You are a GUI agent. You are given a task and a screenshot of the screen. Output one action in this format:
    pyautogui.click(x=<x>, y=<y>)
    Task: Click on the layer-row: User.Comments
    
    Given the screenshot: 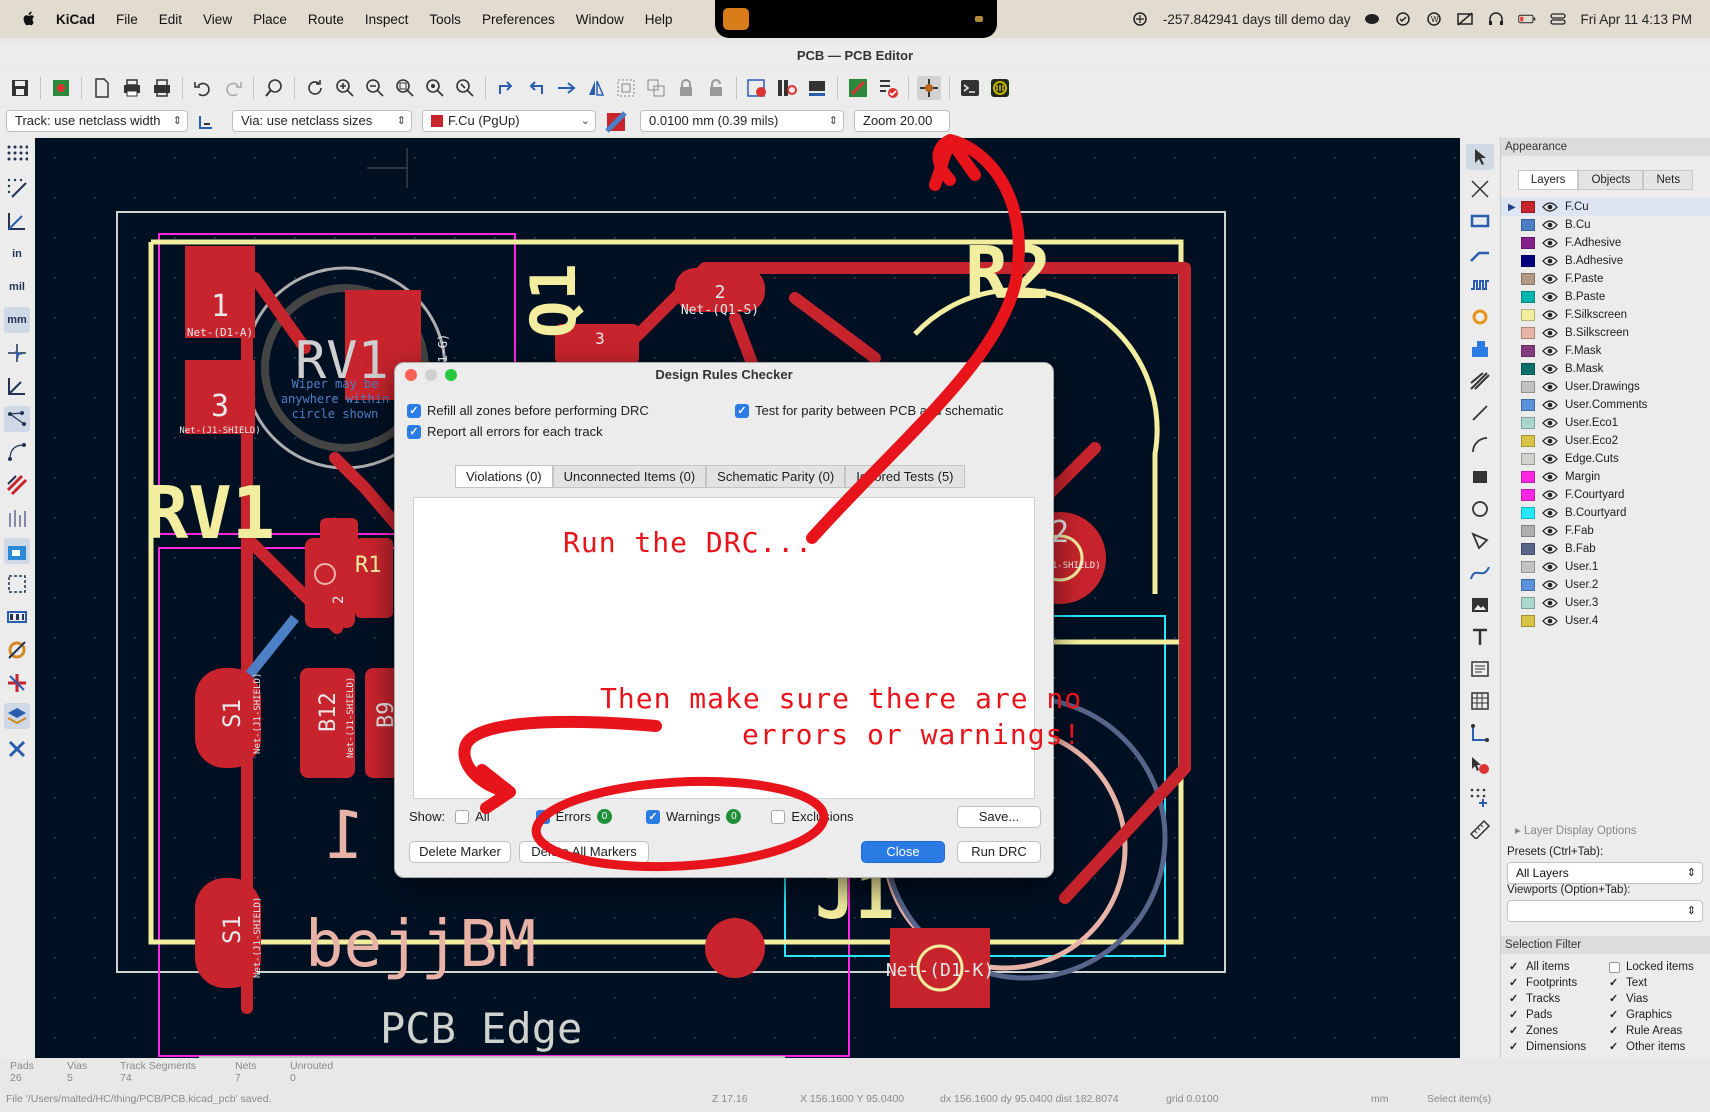 What is the action you would take?
    pyautogui.click(x=1605, y=405)
    